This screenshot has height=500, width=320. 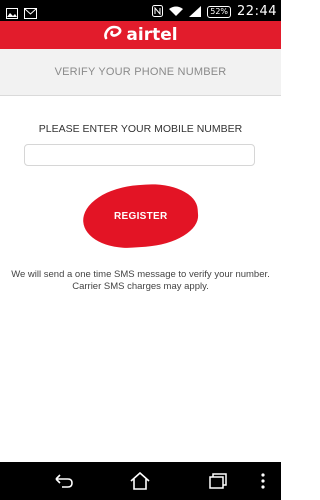 I want to click on app-bar: airtel, so click(x=140, y=35).